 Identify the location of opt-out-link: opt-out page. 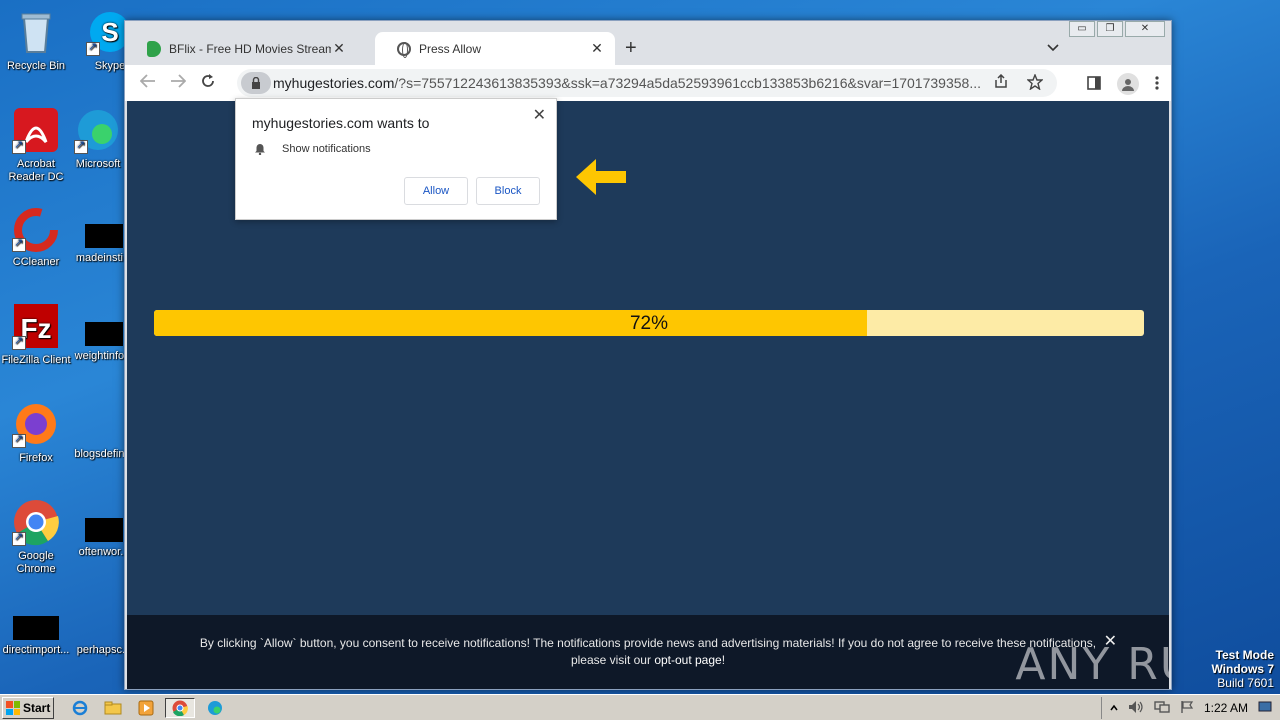
(687, 660).